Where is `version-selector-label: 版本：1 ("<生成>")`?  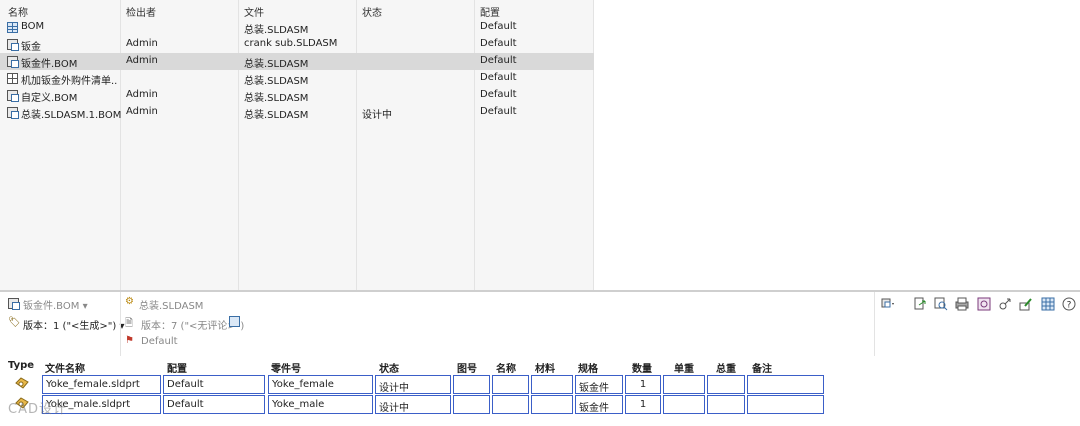 version-selector-label: 版本：1 ("<生成>") is located at coordinates (70, 326).